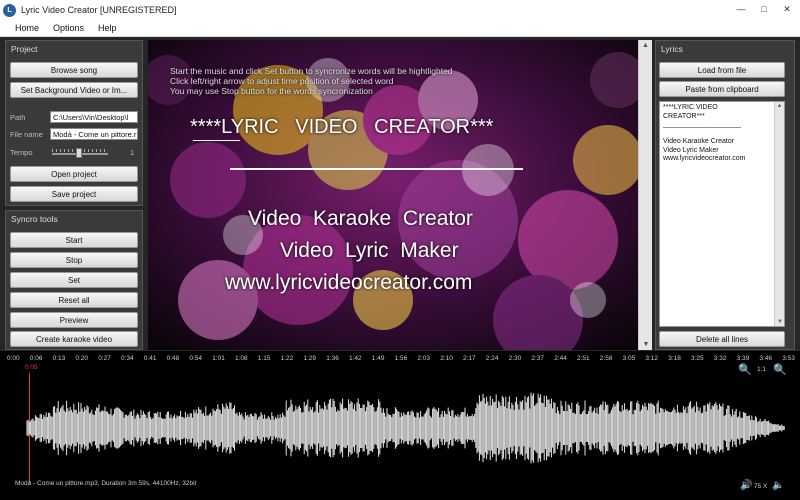 The height and width of the screenshot is (500, 800). I want to click on zoom-in-icon: 🔍, so click(745, 369).